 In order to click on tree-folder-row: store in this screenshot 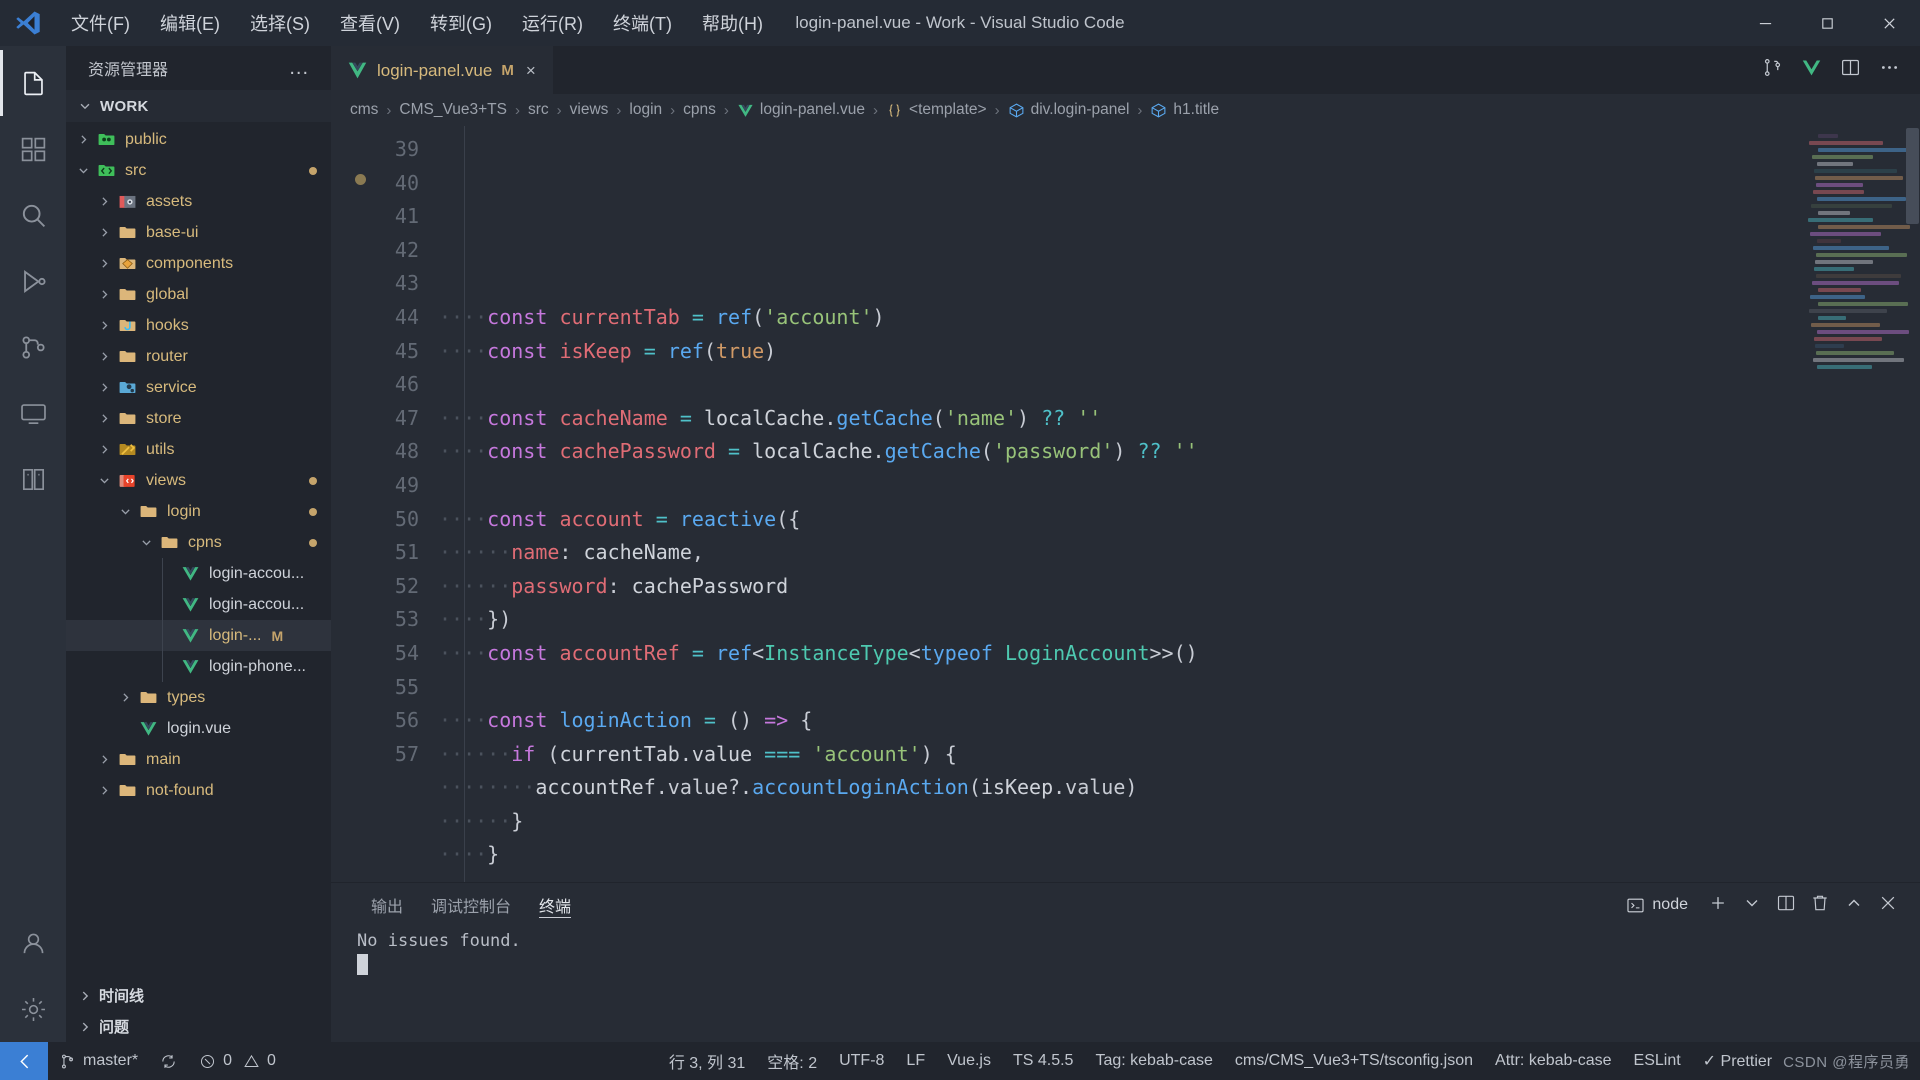, I will do `click(198, 418)`.